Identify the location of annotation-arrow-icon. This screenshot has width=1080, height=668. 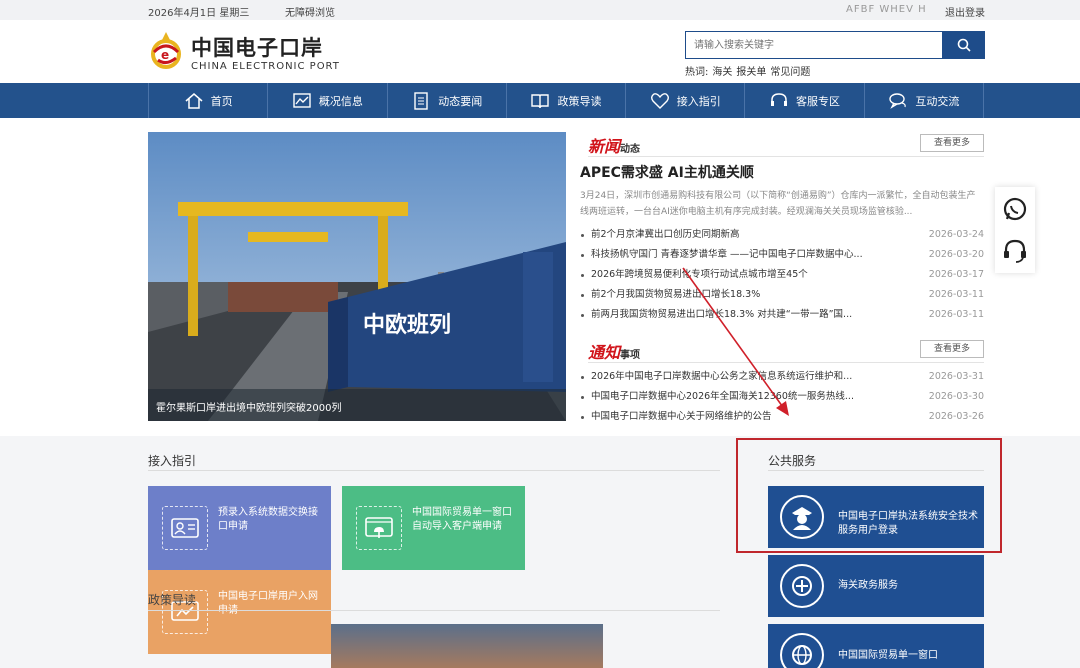
(735, 341).